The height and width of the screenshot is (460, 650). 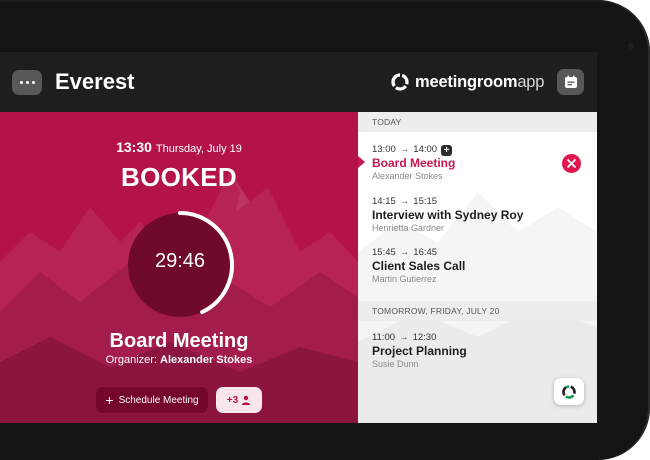 What do you see at coordinates (246, 400) in the screenshot?
I see `person-icon` at bounding box center [246, 400].